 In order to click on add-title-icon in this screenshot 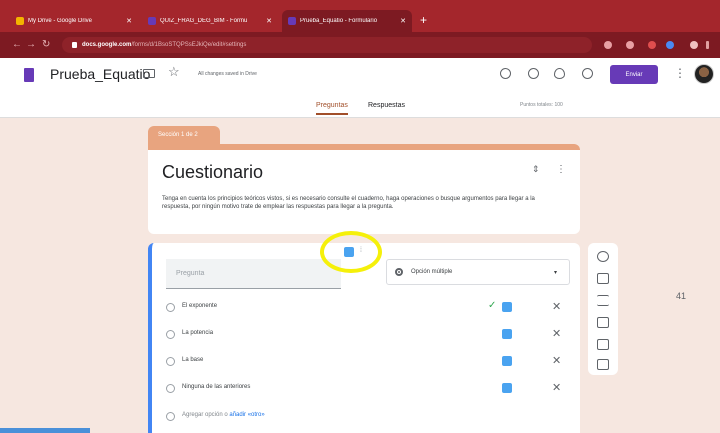, I will do `click(603, 300)`.